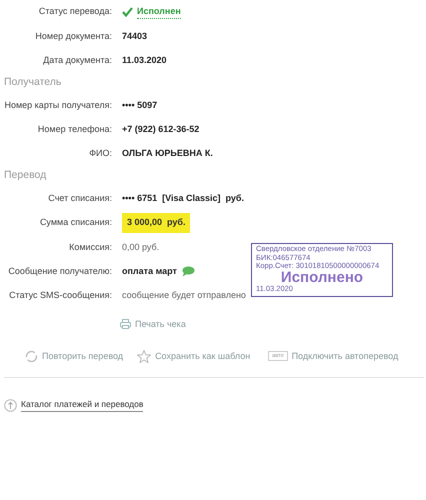  I want to click on field-label: ФИО:, so click(100, 153).